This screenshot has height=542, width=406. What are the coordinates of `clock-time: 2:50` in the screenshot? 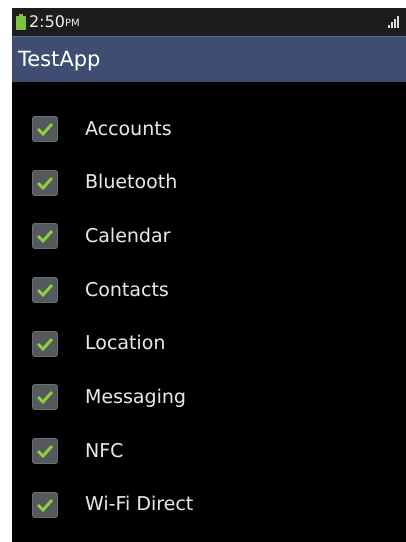 It's located at (47, 22).